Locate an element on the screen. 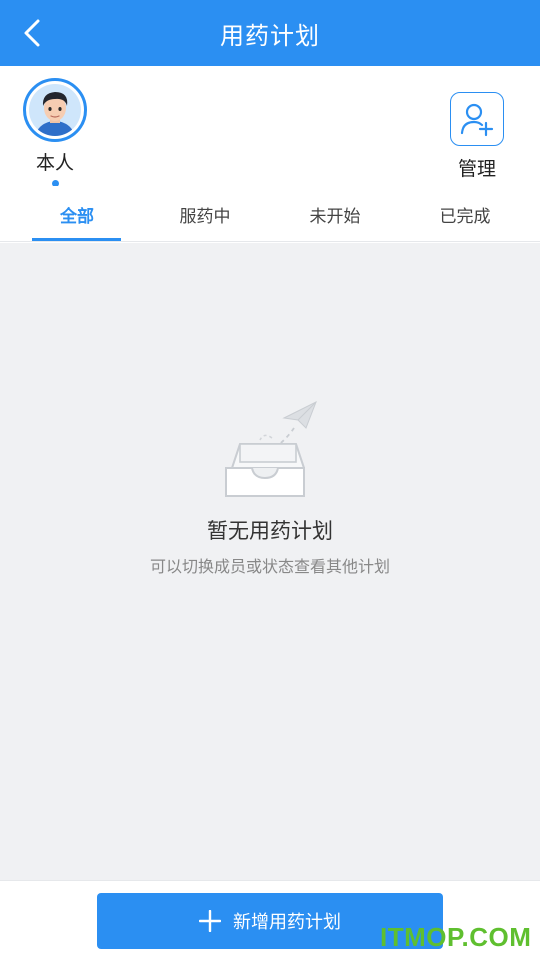  member-bar: 本人 管理 is located at coordinates (270, 126).